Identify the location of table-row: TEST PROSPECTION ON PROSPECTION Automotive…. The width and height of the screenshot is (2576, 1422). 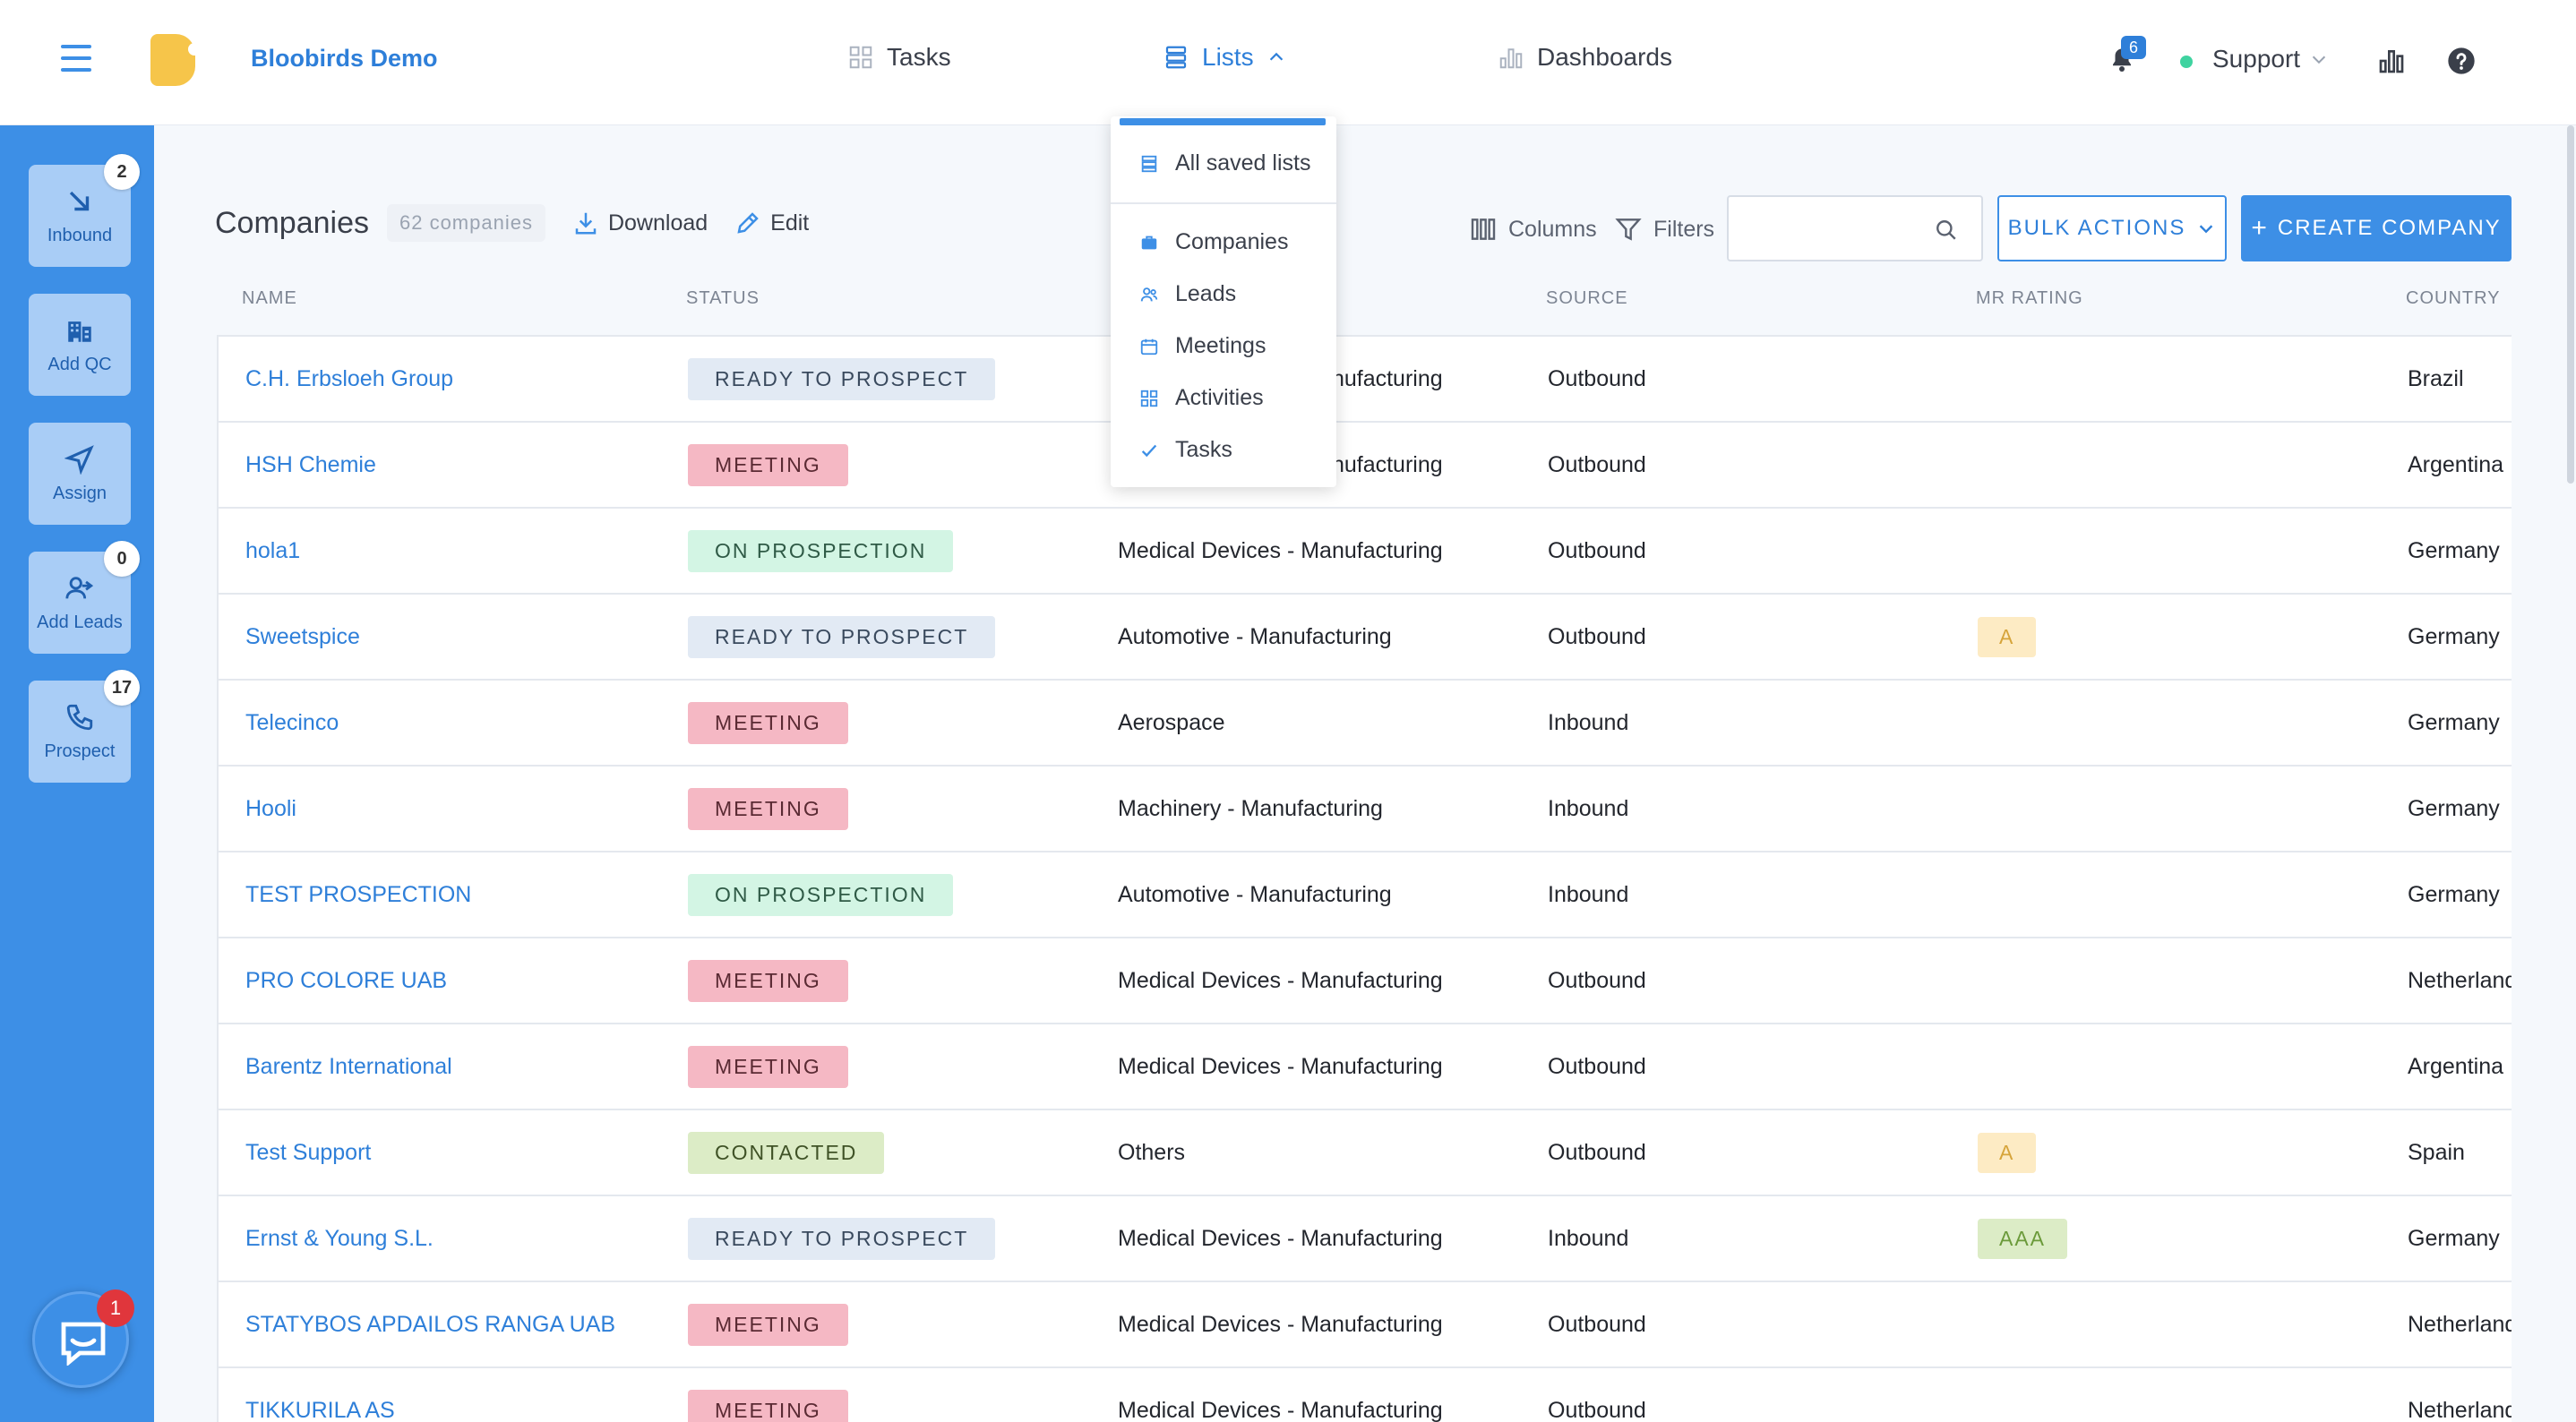
(1365, 895).